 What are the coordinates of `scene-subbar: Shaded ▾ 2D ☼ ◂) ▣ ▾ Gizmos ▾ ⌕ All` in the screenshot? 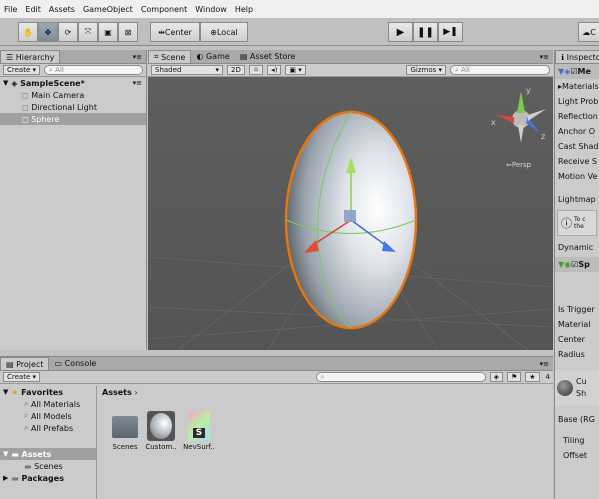 It's located at (350, 70).